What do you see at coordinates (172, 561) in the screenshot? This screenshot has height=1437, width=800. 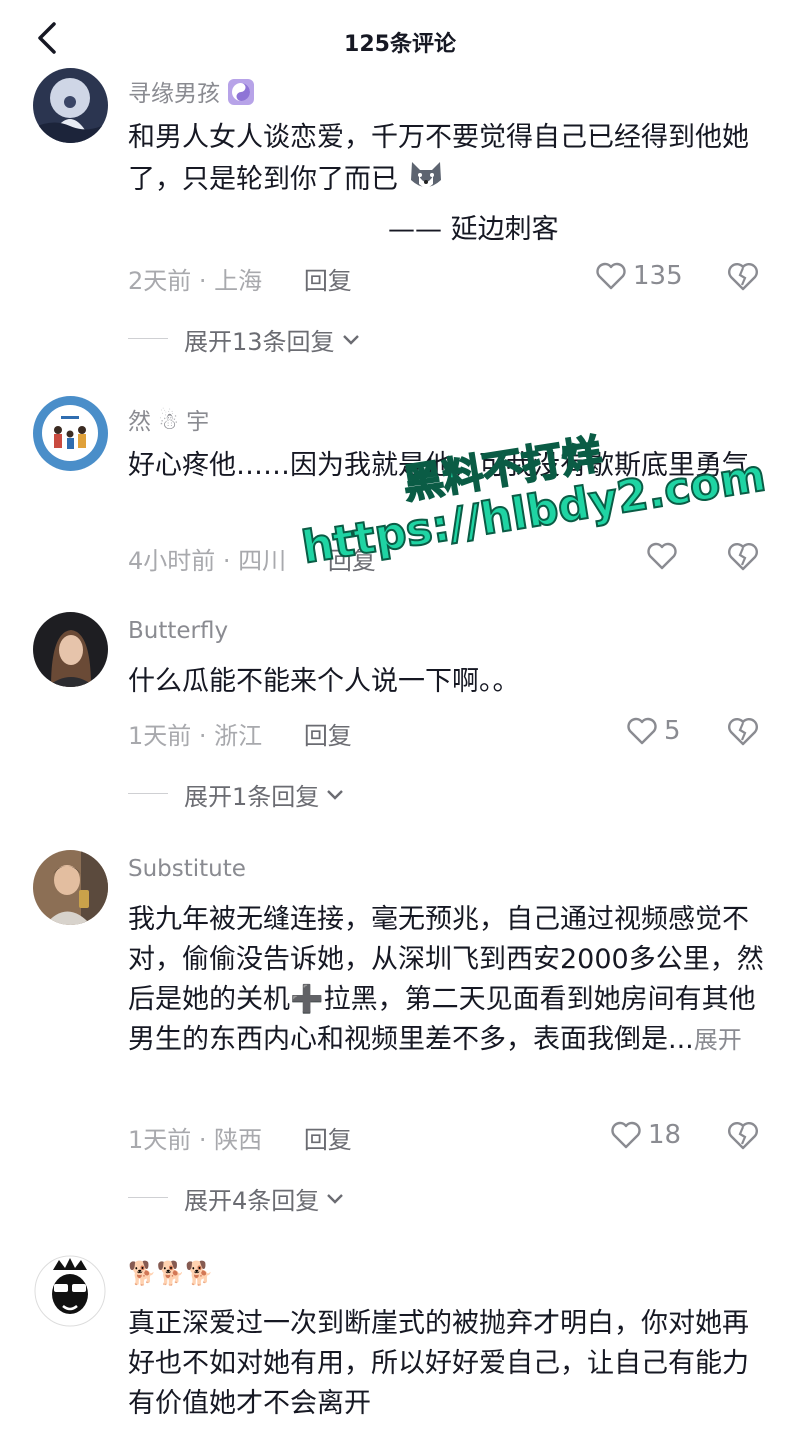 I see `comment-time: 4小时前` at bounding box center [172, 561].